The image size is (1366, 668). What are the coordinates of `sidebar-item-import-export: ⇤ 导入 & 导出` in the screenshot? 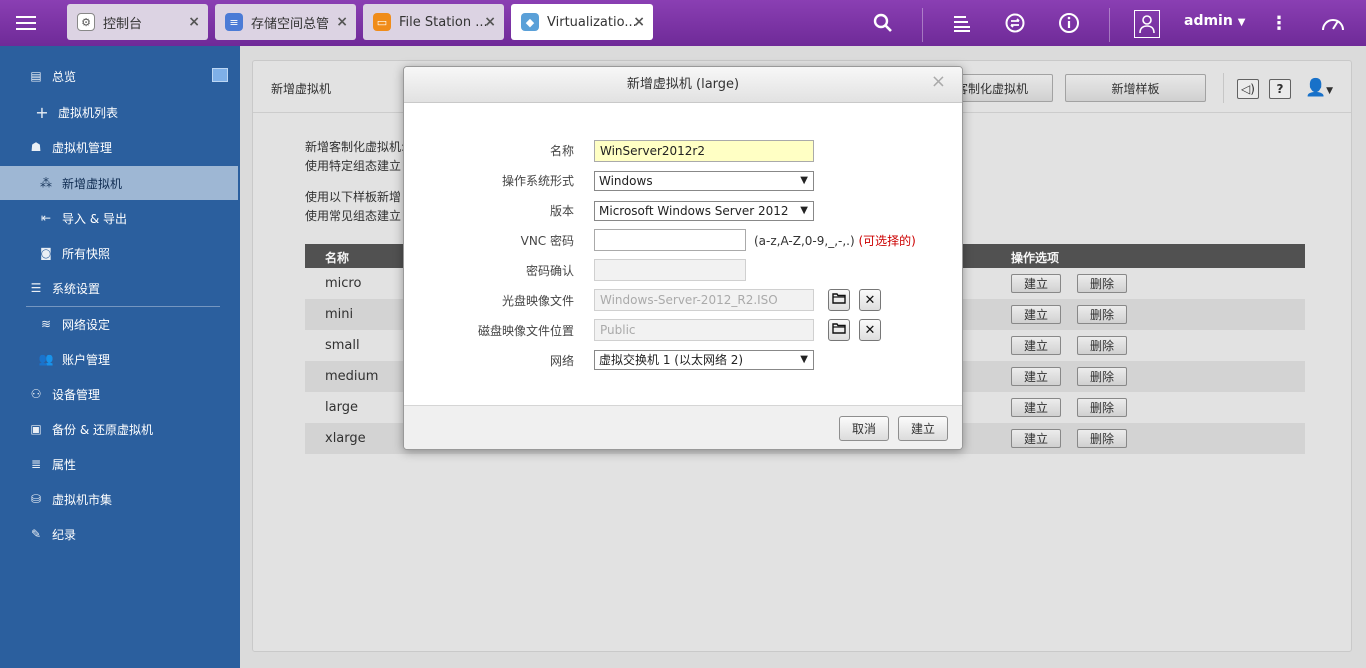 It's located at (119, 218).